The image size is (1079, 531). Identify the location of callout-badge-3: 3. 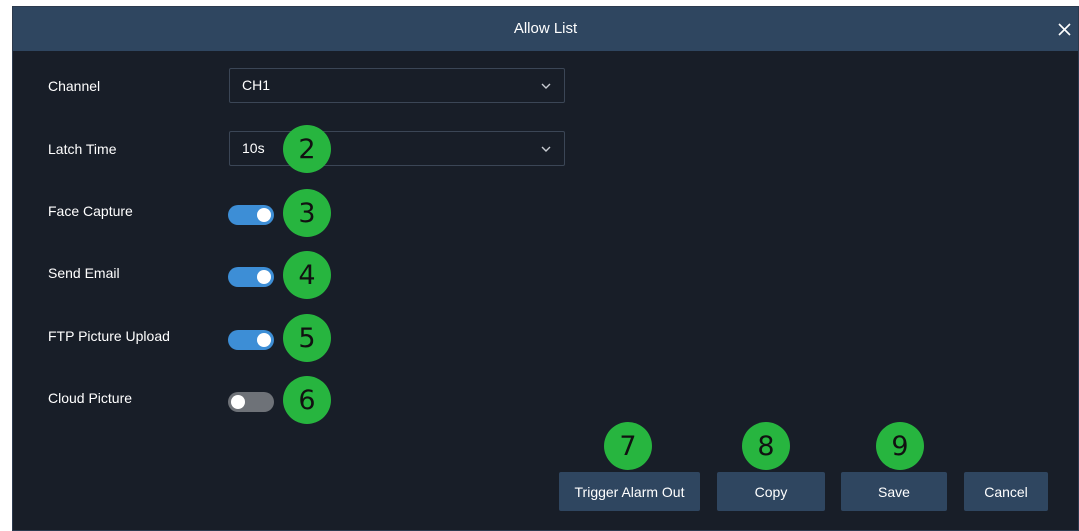
(307, 213).